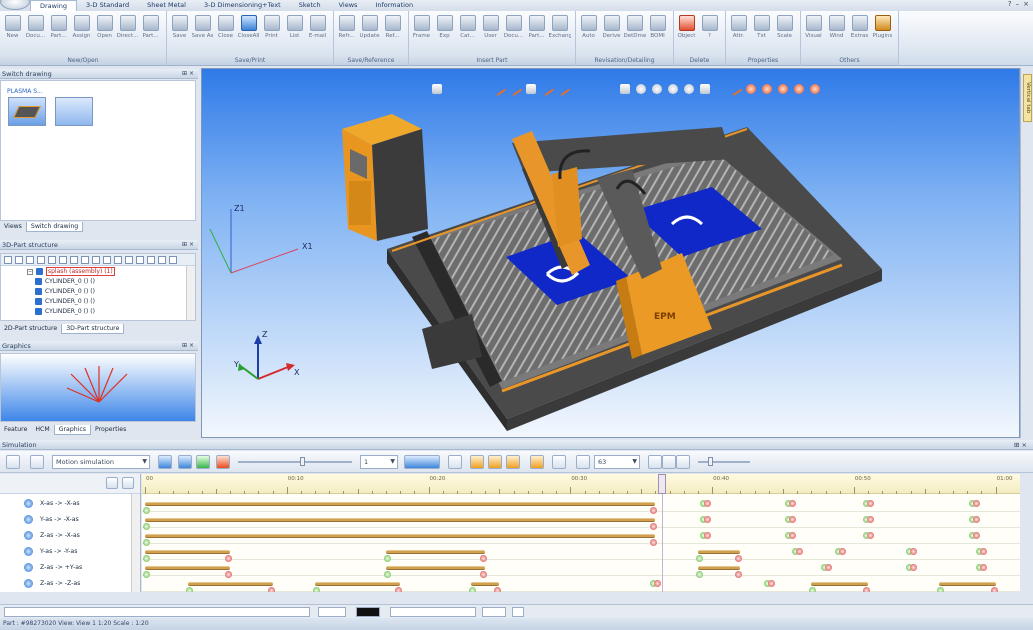  Describe the element at coordinates (190, 293) in the screenshot. I see `tree-scrollbar` at that location.